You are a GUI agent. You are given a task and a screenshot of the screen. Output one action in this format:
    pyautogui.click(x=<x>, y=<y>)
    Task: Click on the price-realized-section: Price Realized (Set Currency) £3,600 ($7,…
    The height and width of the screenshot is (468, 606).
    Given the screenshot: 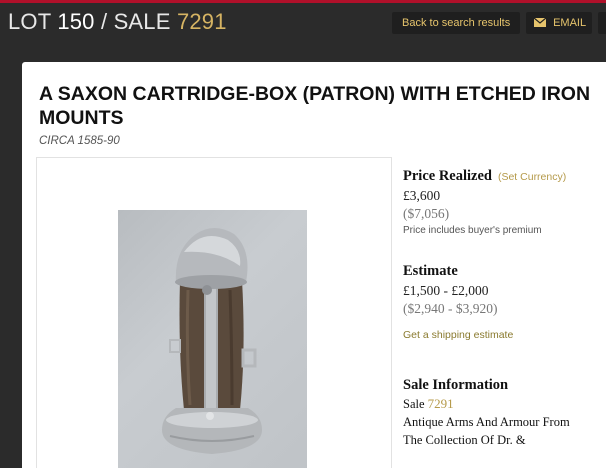 What is the action you would take?
    pyautogui.click(x=504, y=203)
    